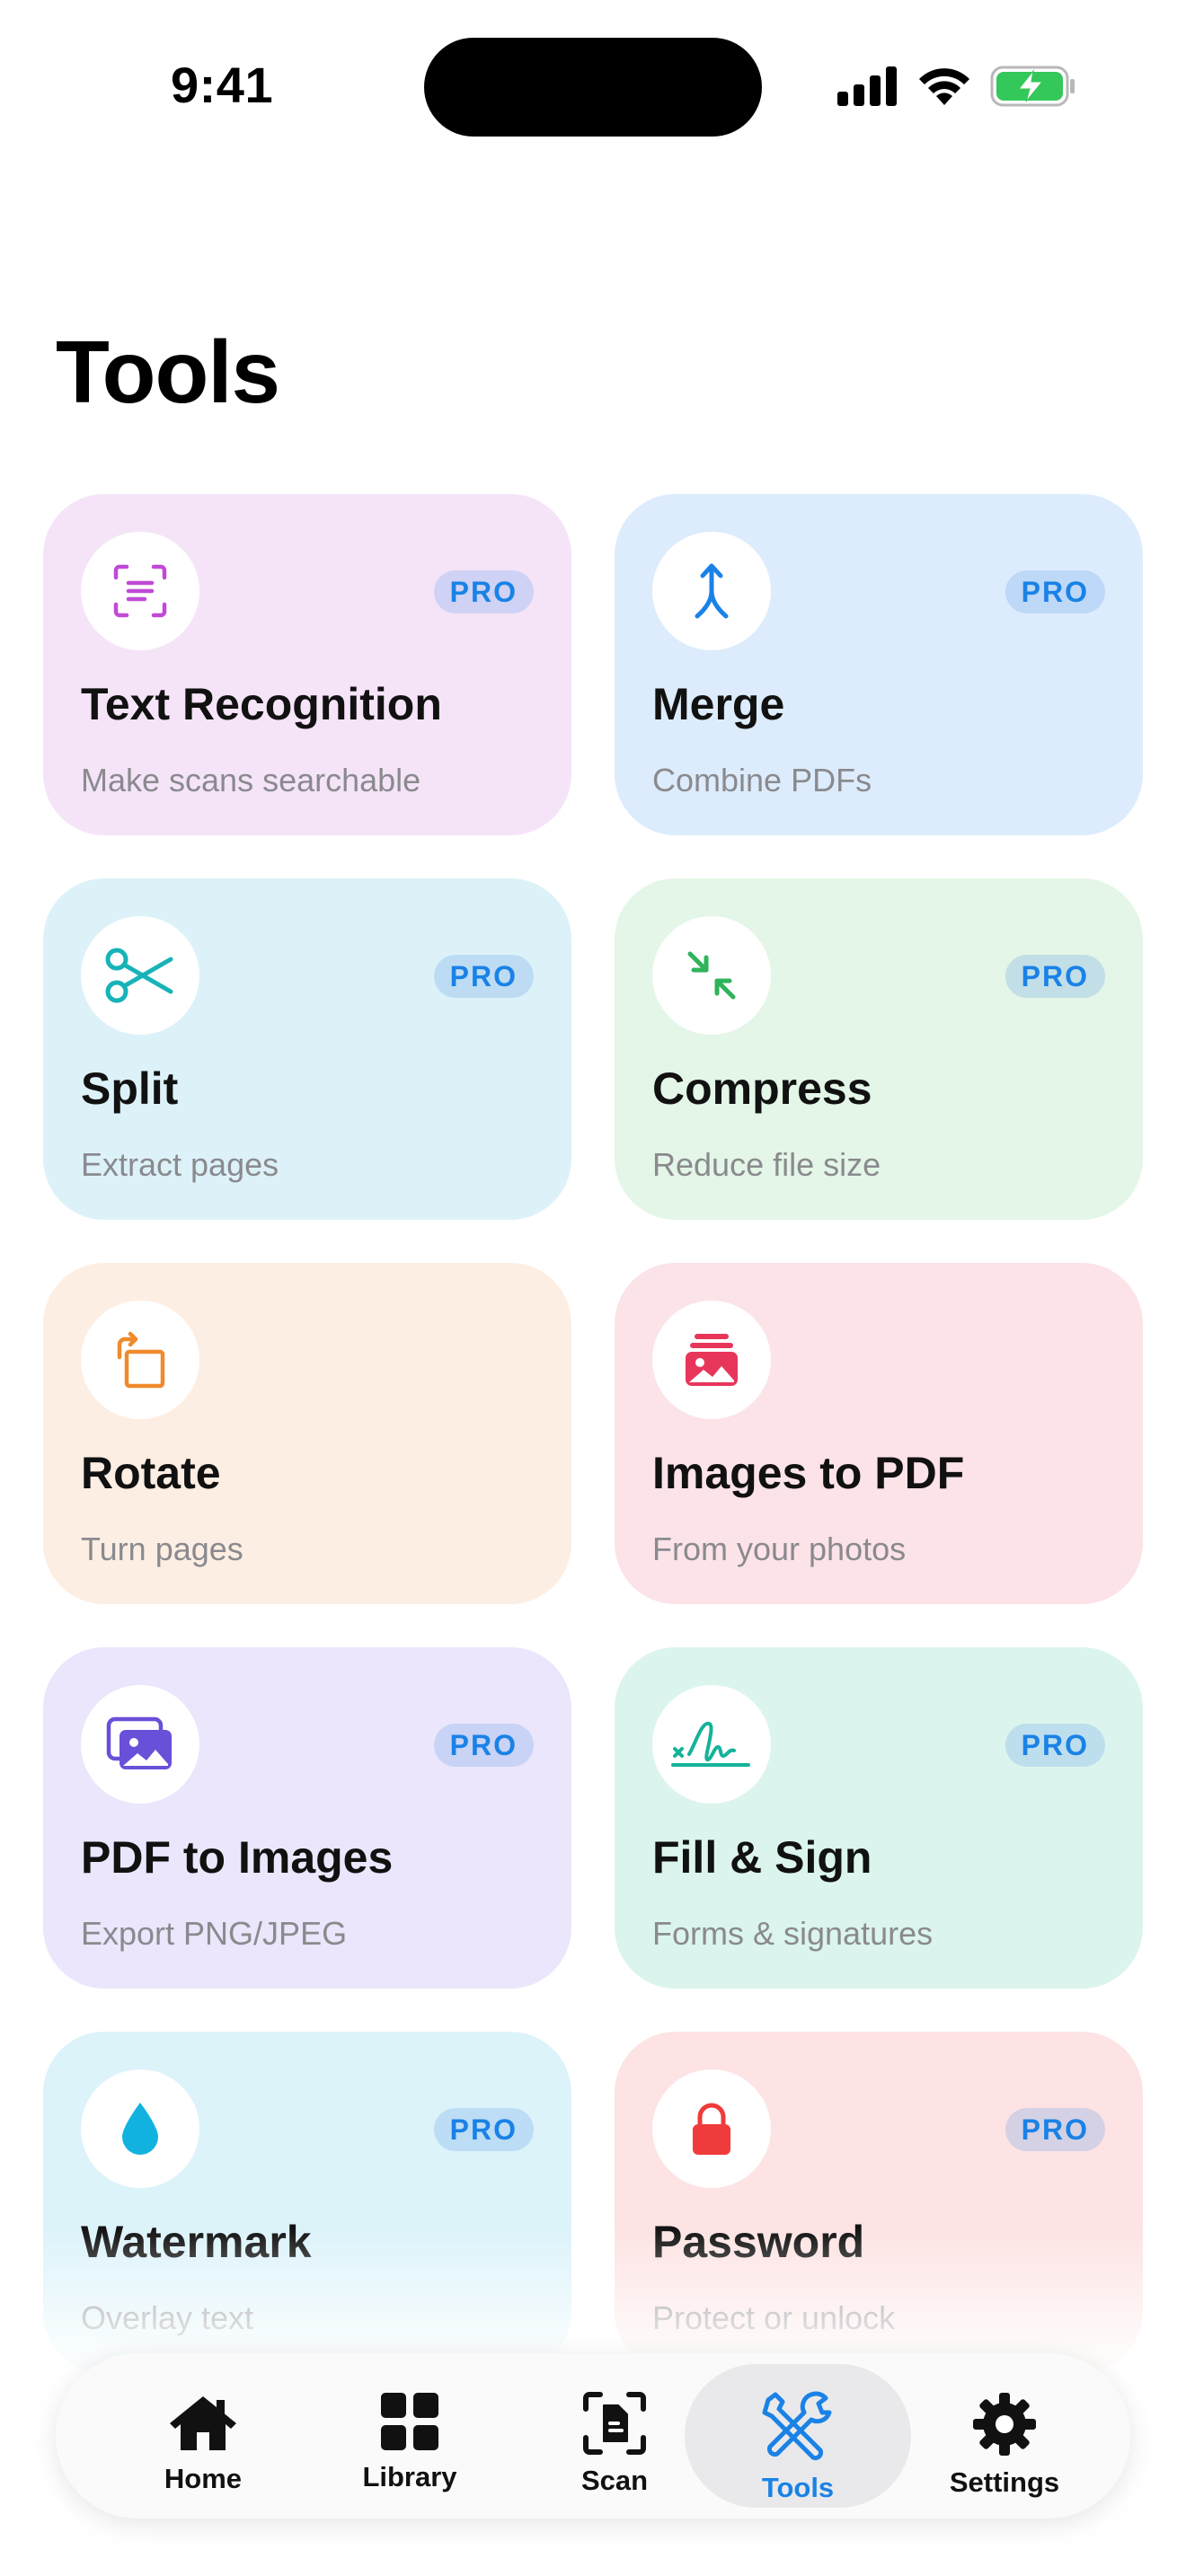 The height and width of the screenshot is (2576, 1186). Describe the element at coordinates (162, 1549) in the screenshot. I see `card-subtitle: Turn pages` at that location.